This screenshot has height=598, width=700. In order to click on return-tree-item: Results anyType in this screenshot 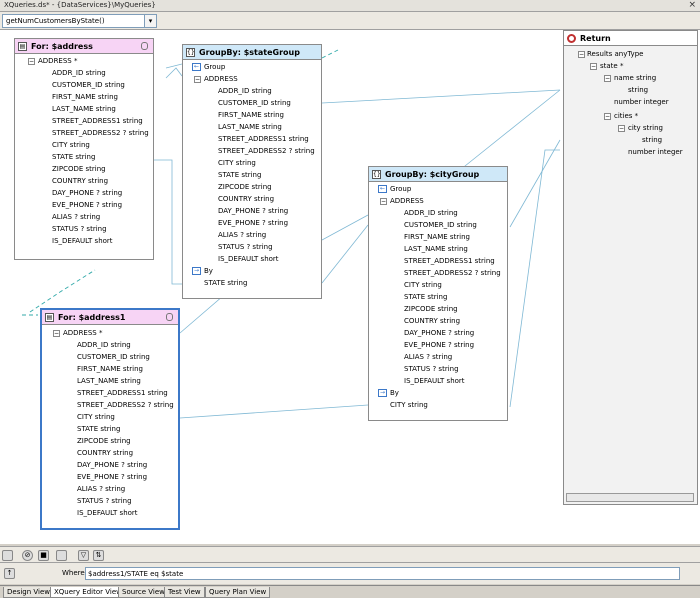, I will do `click(615, 54)`.